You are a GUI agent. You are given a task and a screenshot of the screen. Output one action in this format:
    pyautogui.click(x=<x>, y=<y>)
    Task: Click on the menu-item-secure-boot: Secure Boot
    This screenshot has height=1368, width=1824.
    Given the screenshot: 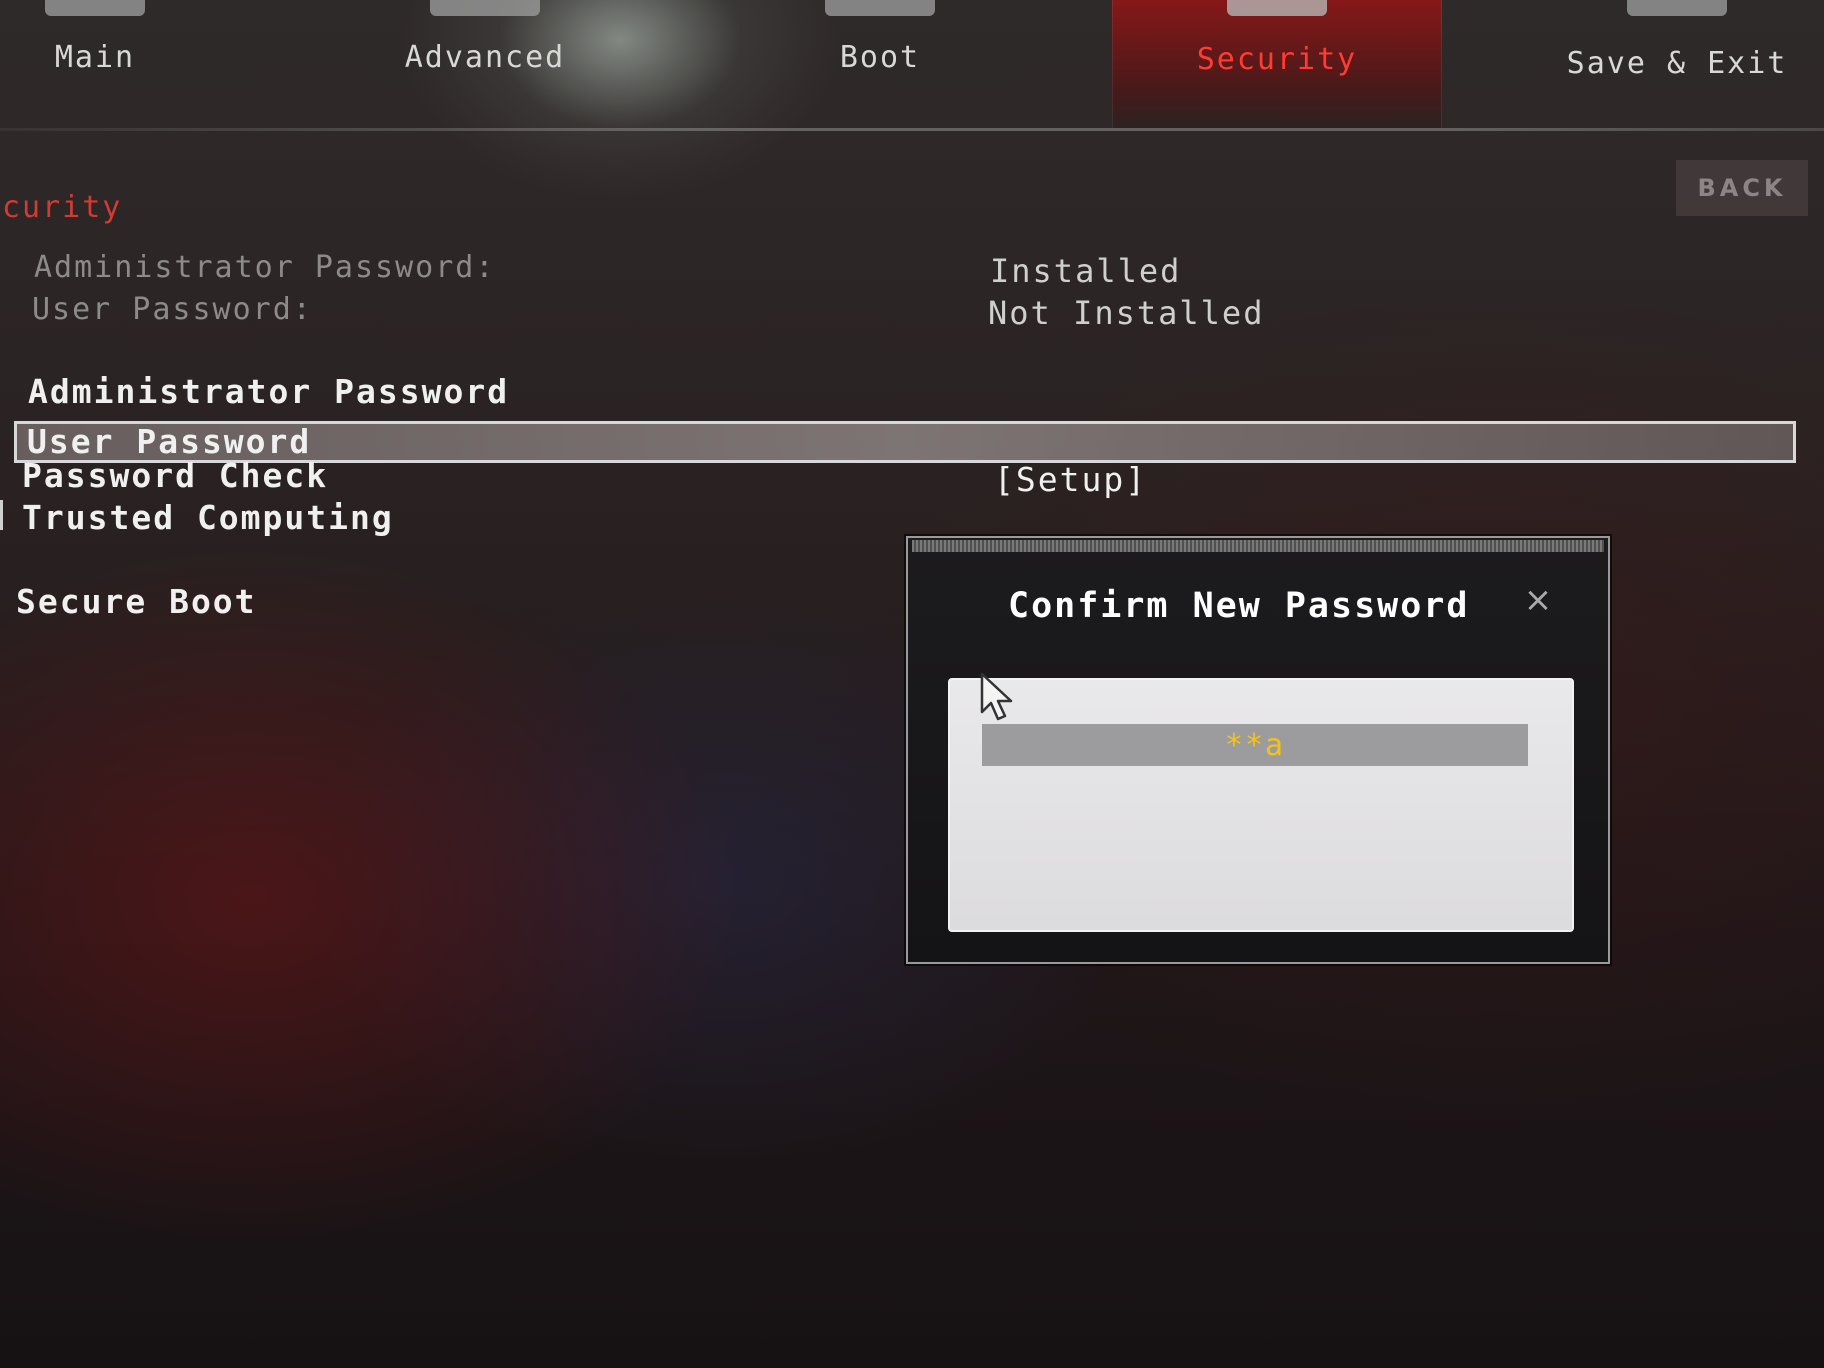 What is the action you would take?
    pyautogui.click(x=136, y=601)
    